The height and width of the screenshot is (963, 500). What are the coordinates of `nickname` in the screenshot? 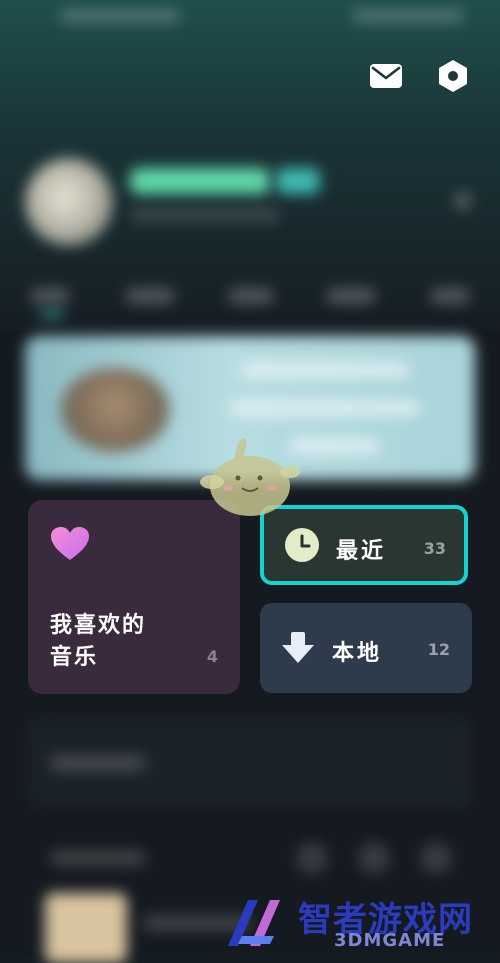 It's located at (200, 181).